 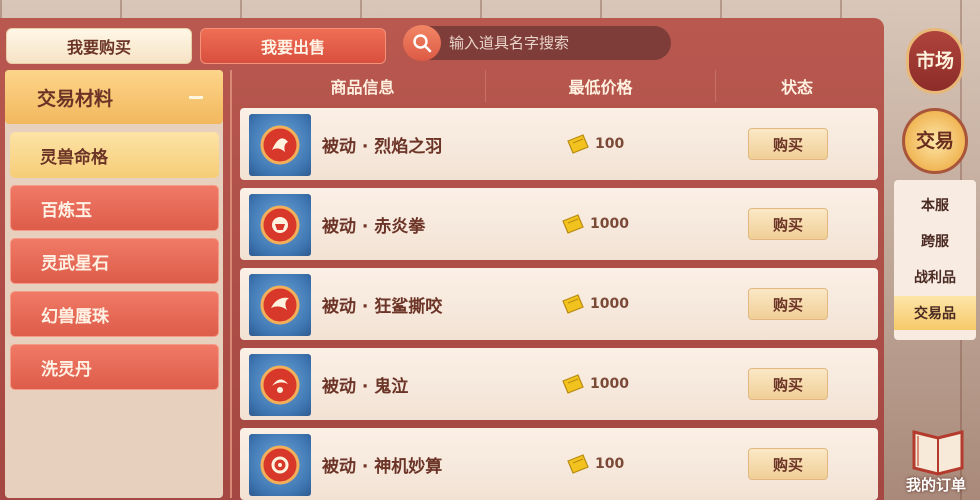 I want to click on search-icon, so click(x=422, y=43).